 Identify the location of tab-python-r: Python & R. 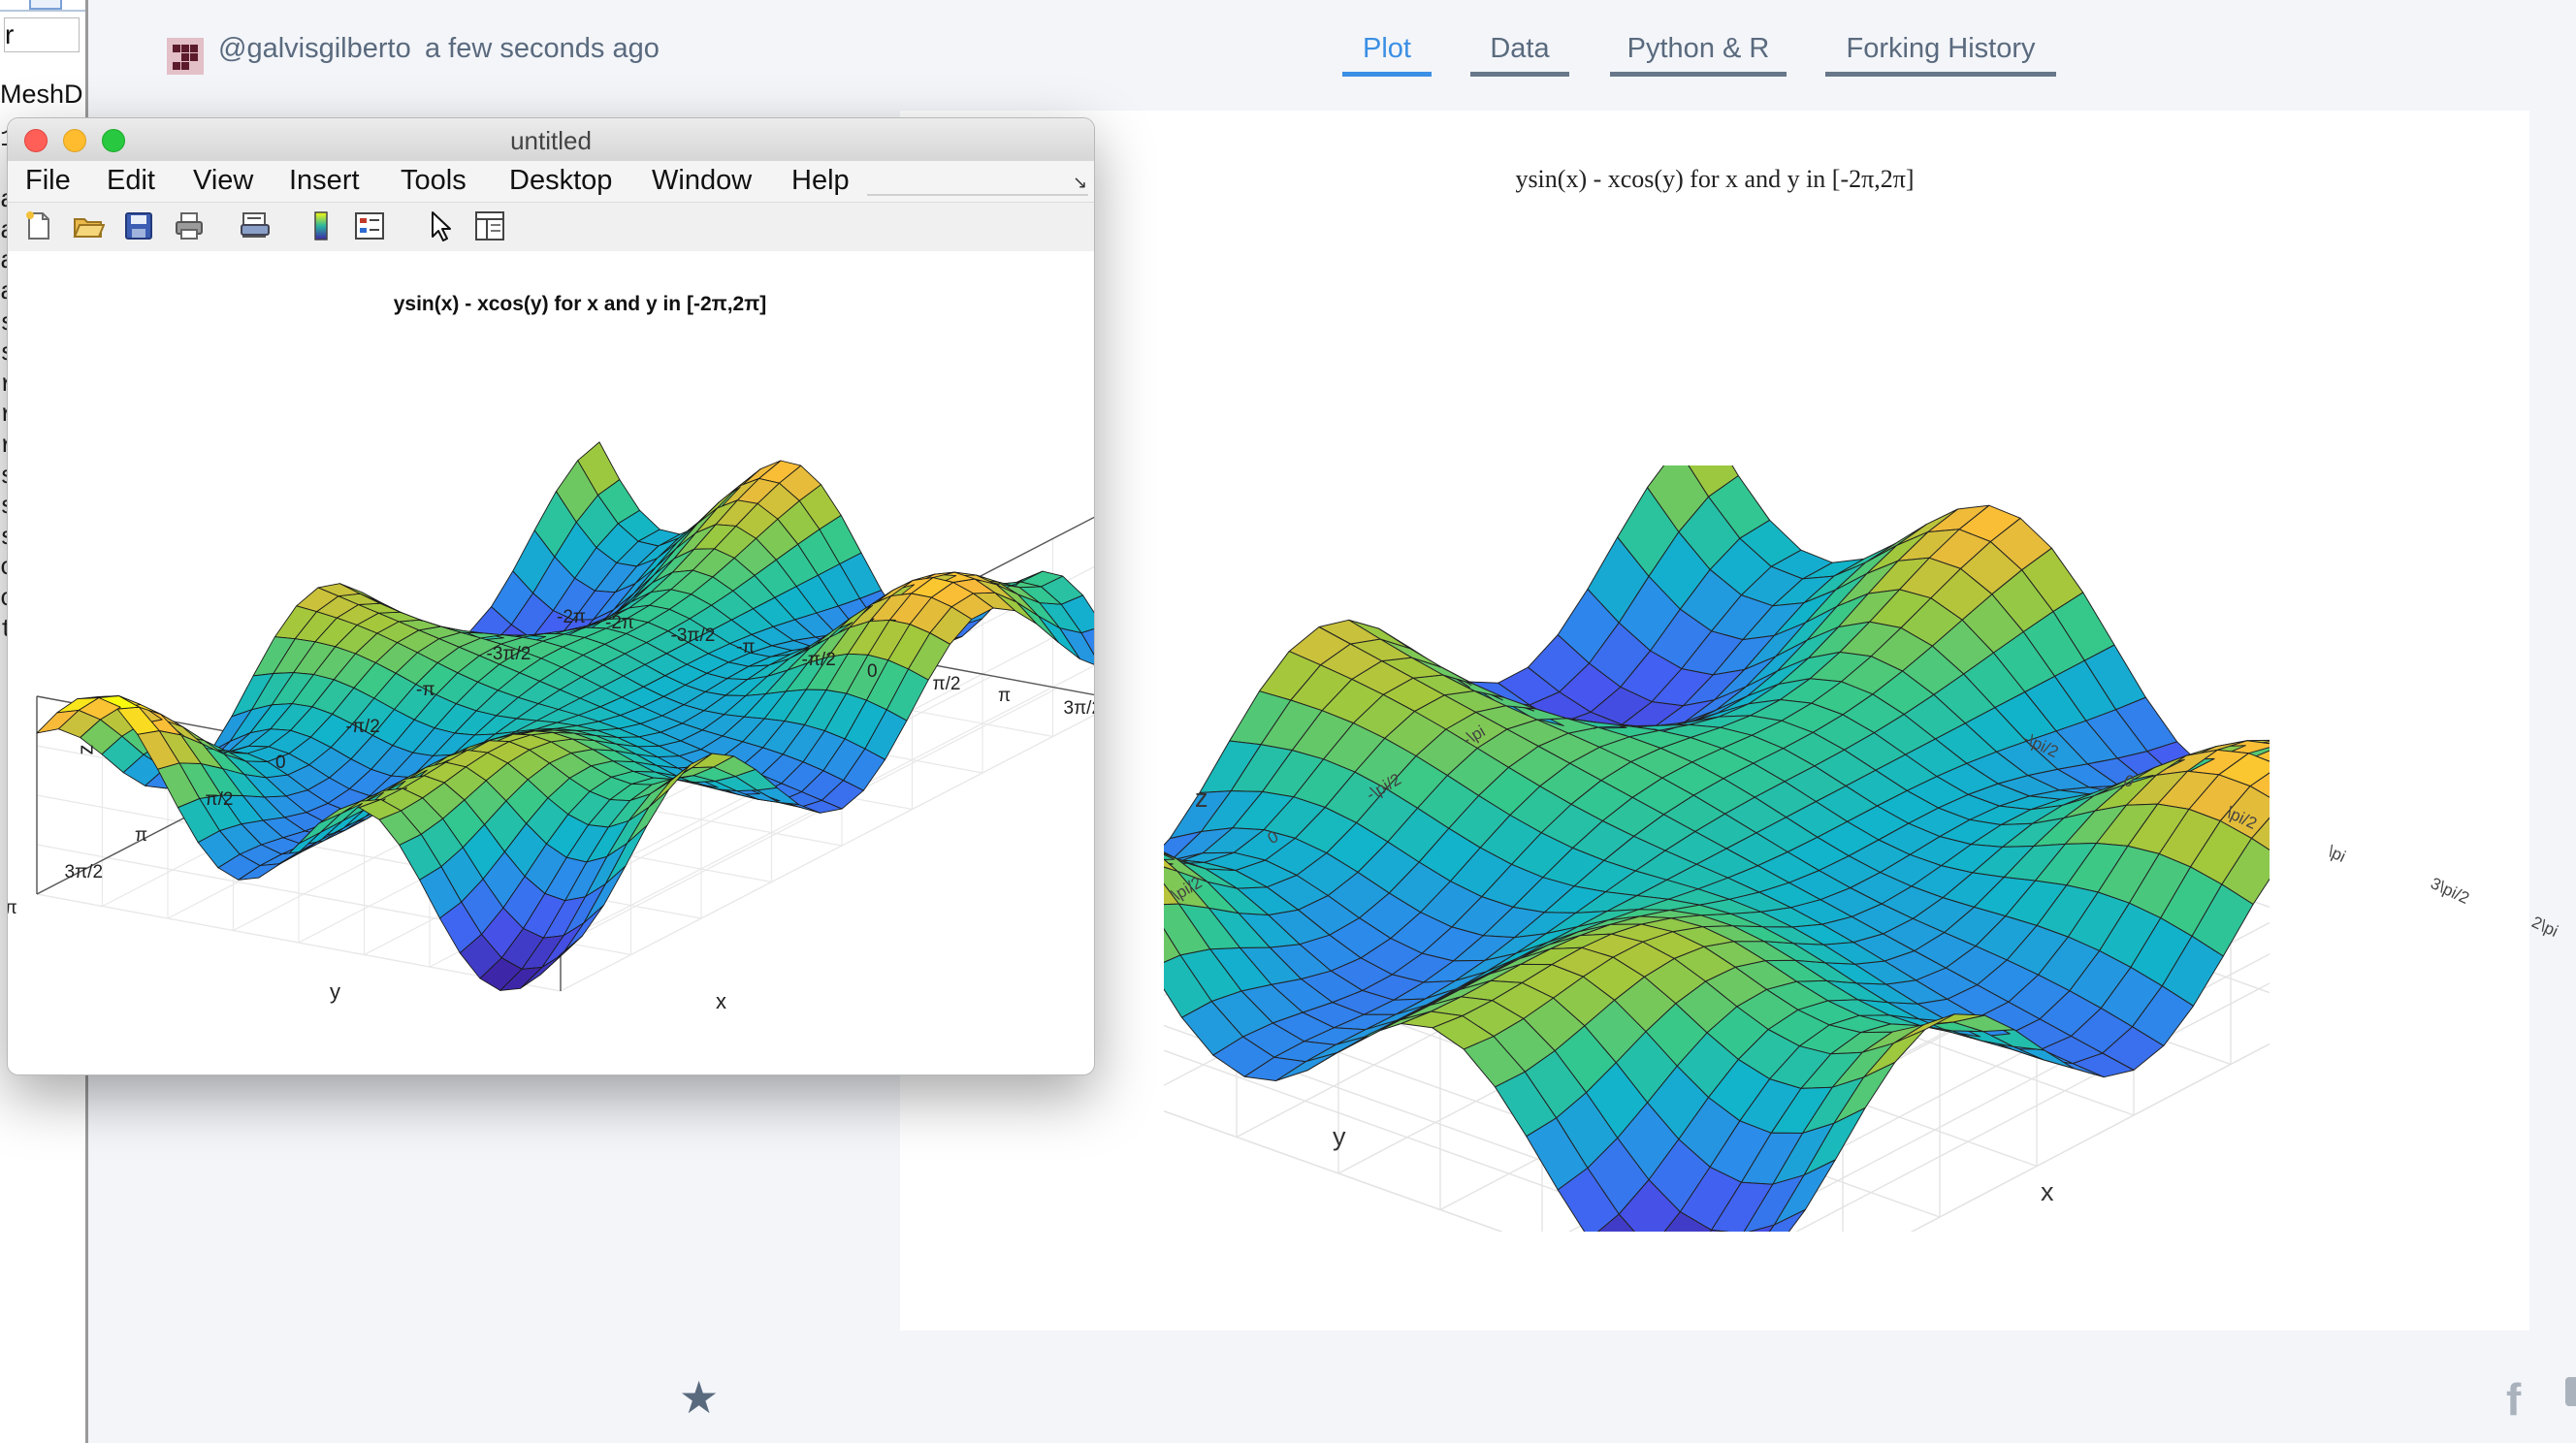
(1698, 55).